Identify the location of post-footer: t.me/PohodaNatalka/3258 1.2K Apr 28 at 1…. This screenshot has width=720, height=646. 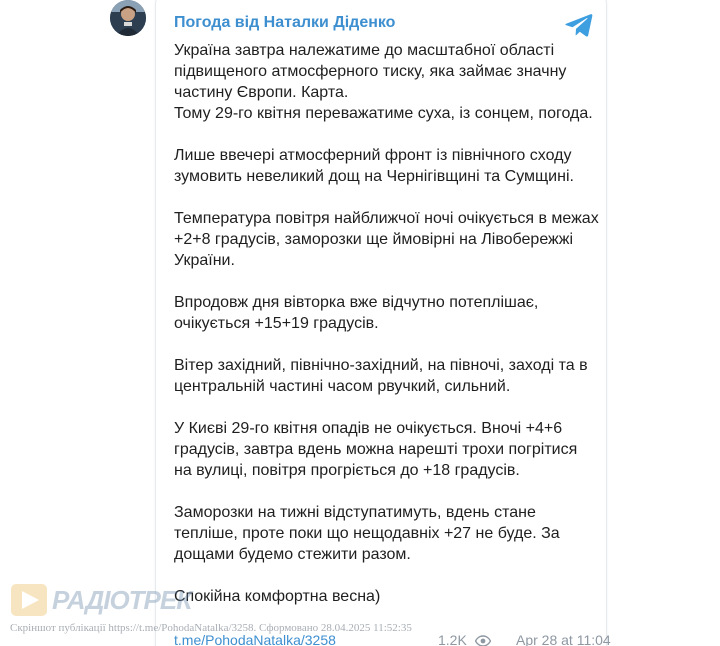
(392, 639).